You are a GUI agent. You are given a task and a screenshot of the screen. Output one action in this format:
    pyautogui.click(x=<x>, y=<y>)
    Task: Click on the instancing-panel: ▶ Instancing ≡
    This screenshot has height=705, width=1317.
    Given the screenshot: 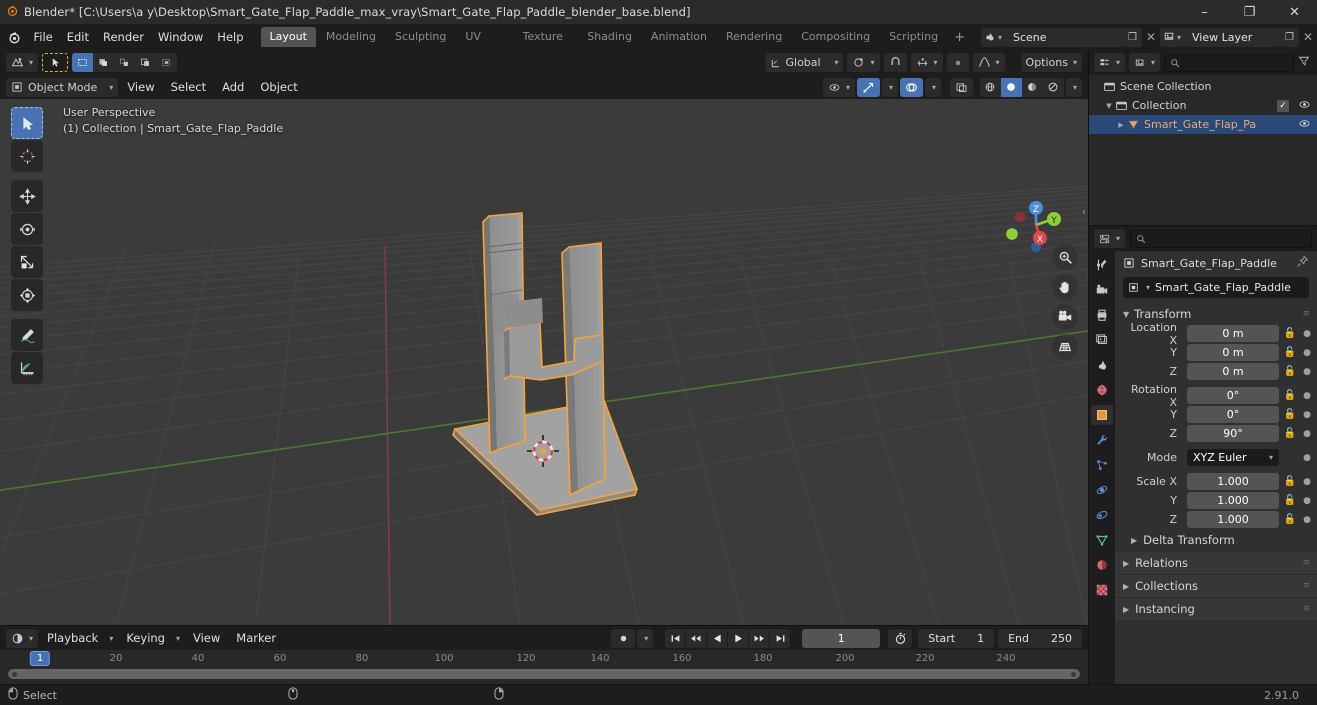 What is the action you would take?
    pyautogui.click(x=1216, y=608)
    